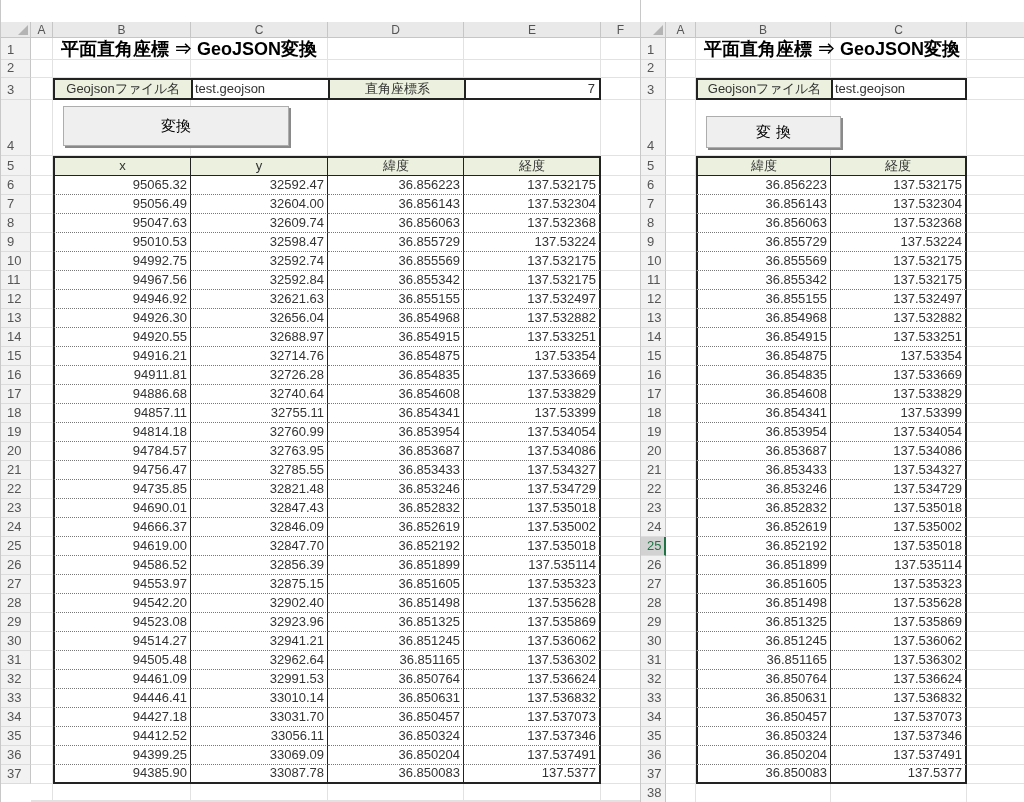 The width and height of the screenshot is (1024, 802). I want to click on table-cell: 94911.81, so click(122, 375).